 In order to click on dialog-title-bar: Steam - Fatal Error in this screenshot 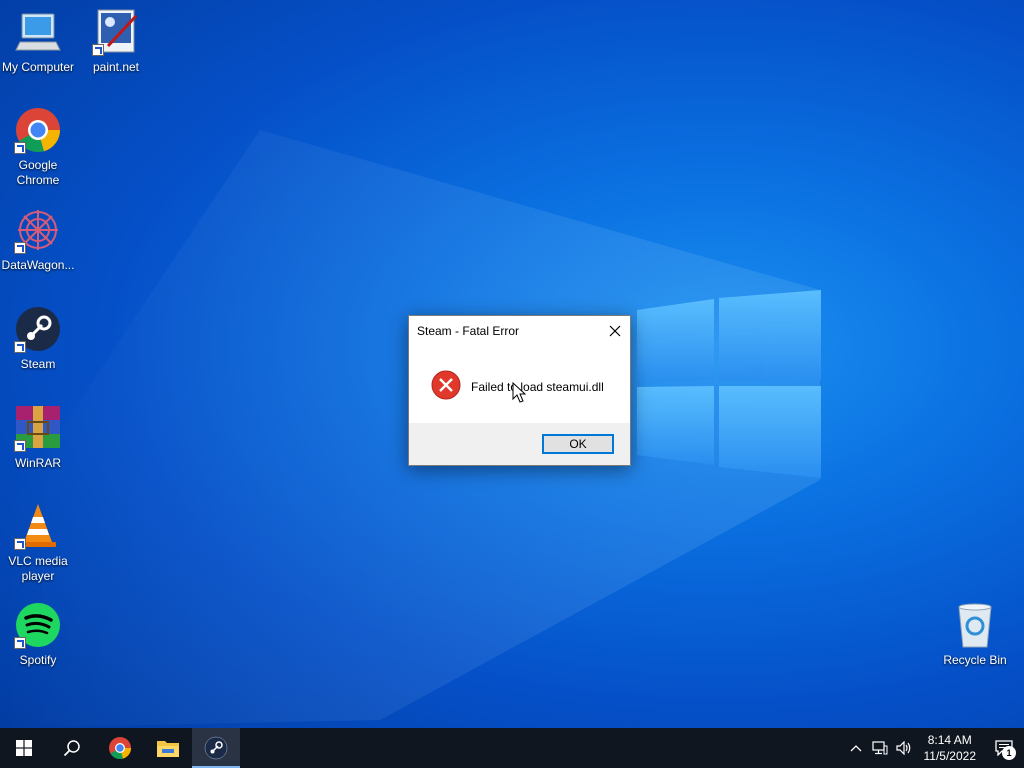, I will do `click(519, 331)`.